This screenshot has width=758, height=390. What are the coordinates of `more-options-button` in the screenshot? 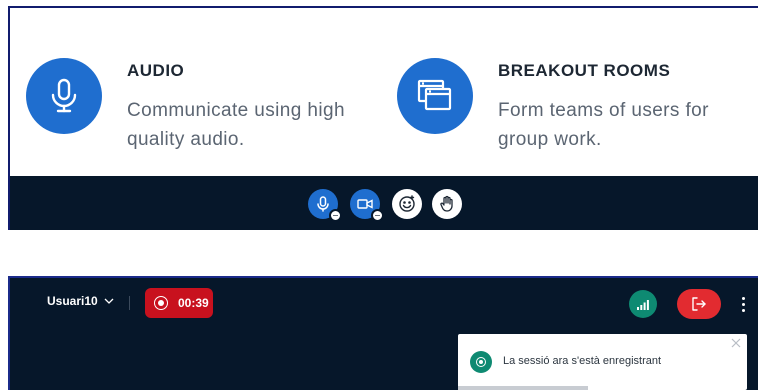 It's located at (743, 304).